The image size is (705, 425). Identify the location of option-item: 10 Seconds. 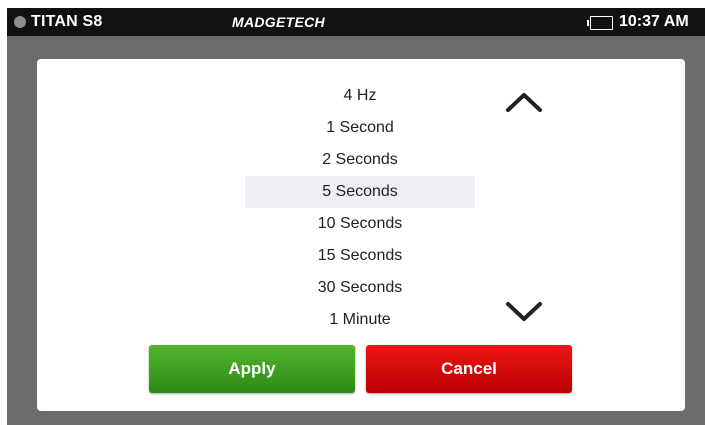
(360, 224).